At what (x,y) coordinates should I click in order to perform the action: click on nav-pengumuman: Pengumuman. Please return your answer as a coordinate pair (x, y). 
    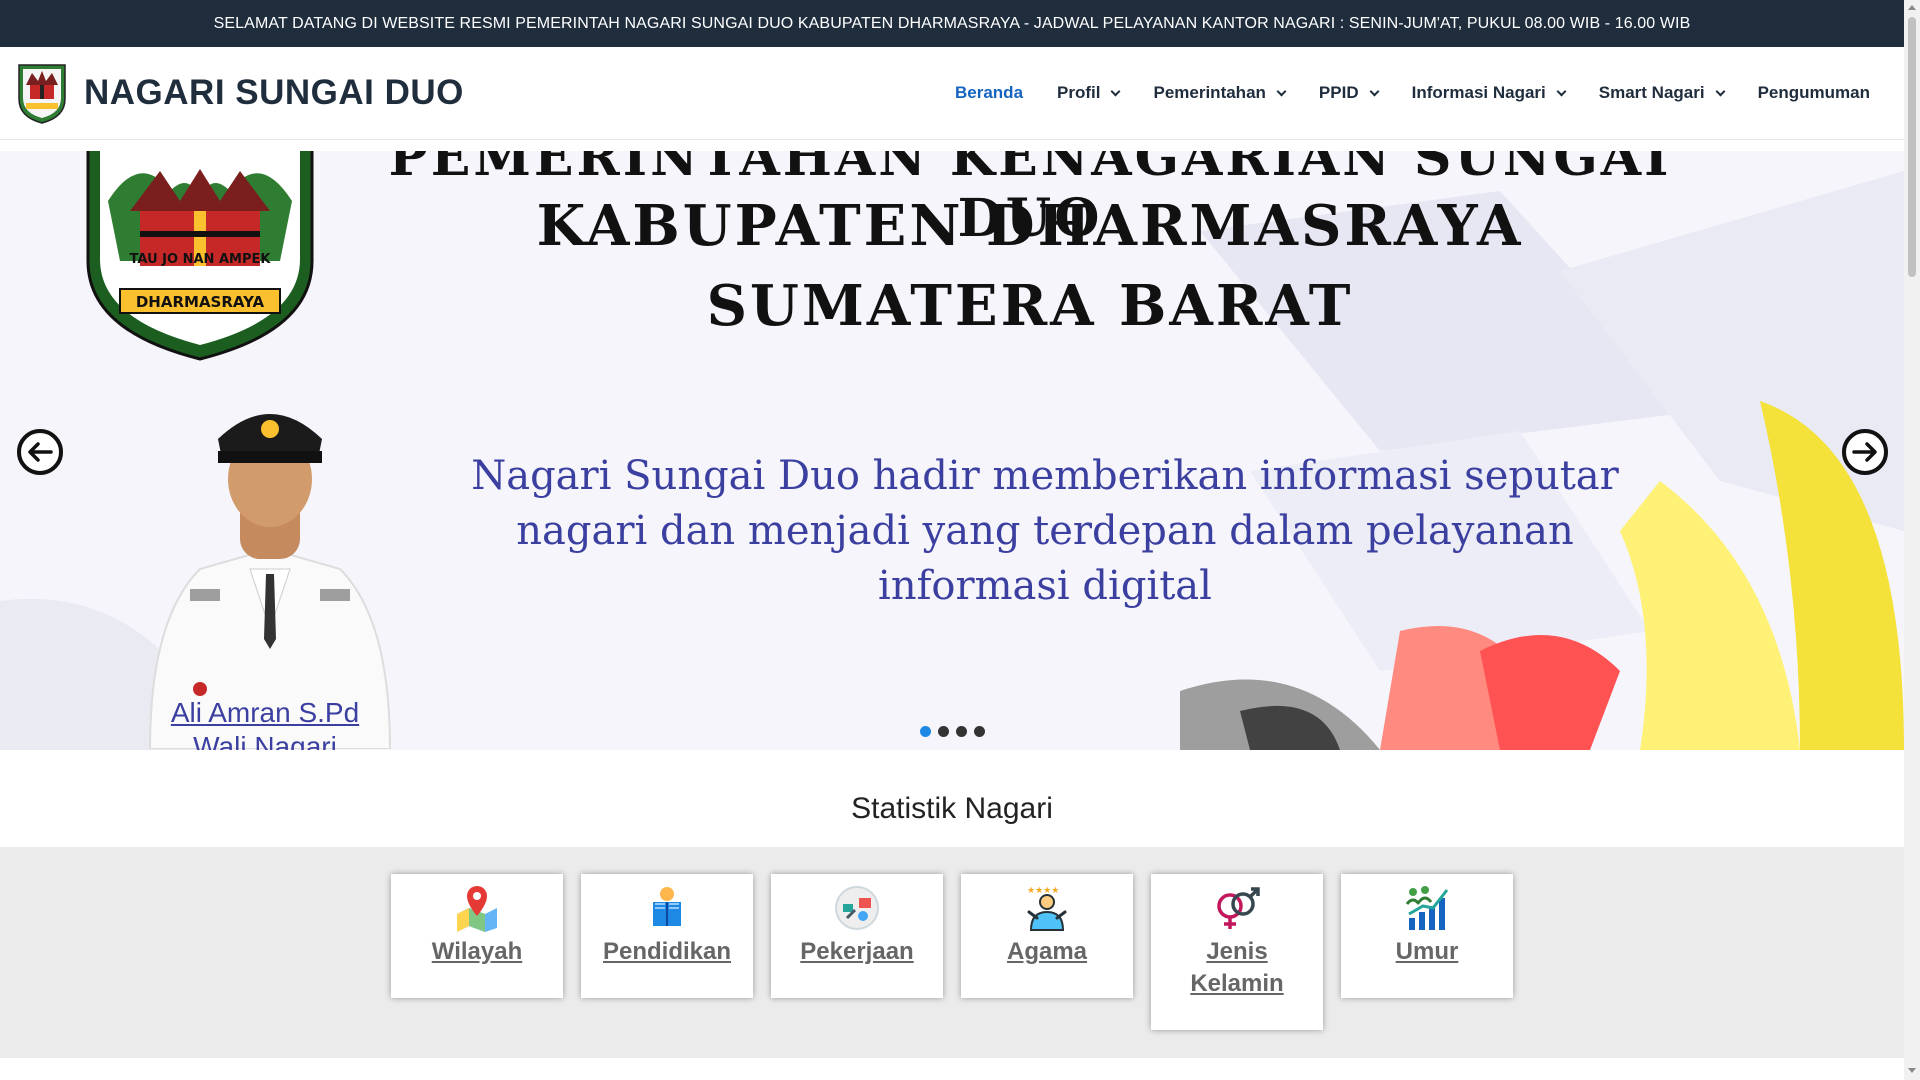
    Looking at the image, I should click on (1814, 93).